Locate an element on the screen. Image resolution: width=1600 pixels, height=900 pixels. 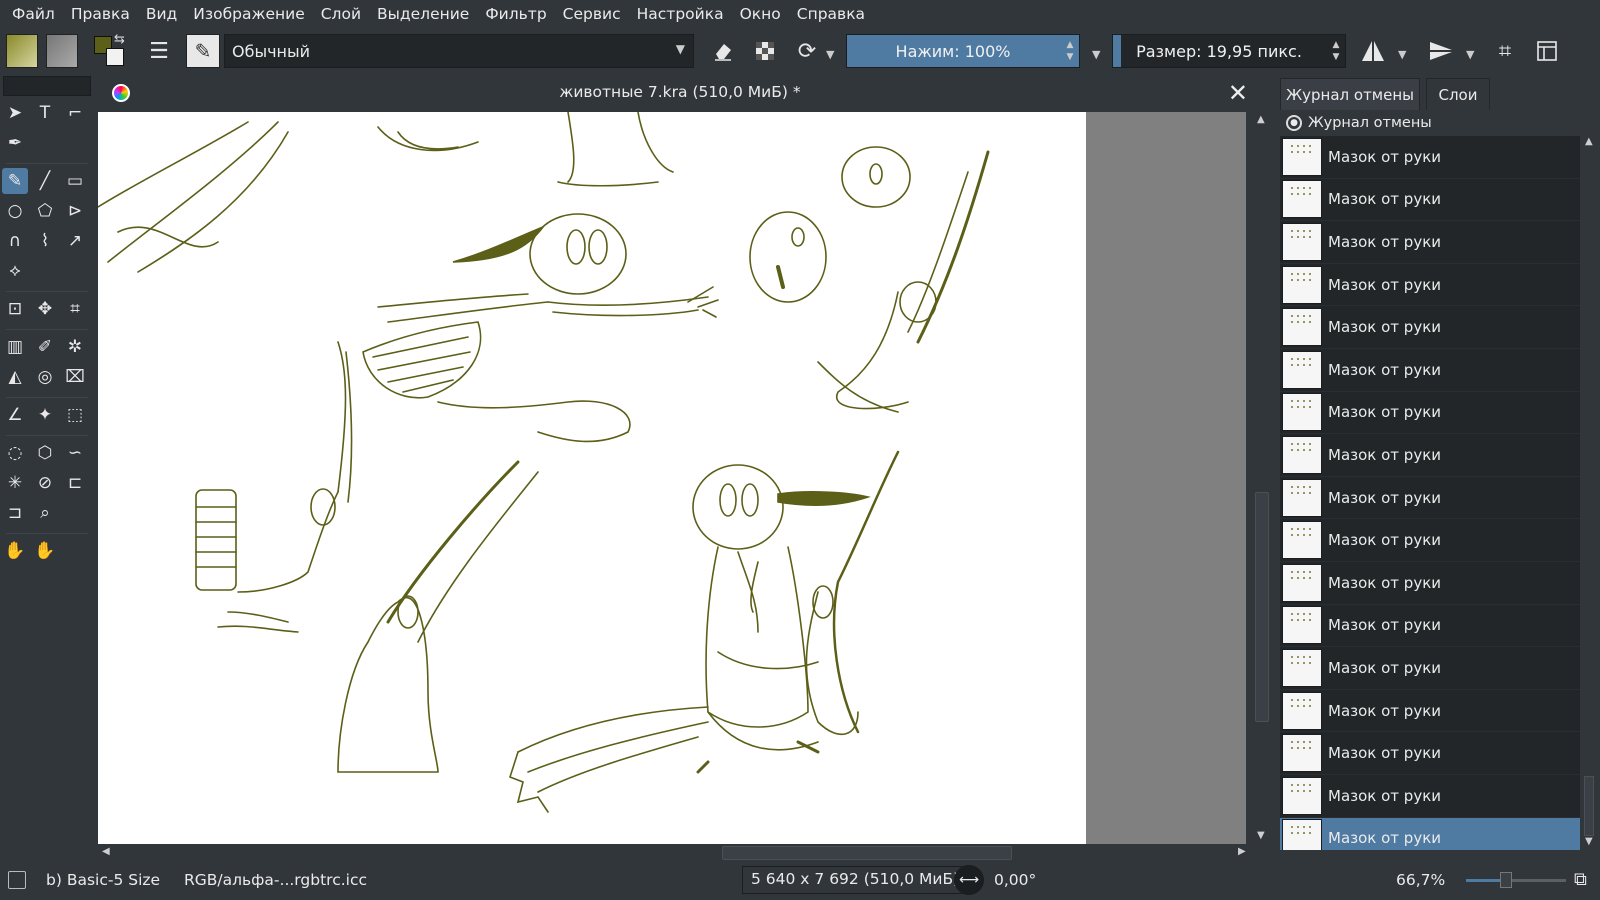
eraser-icon is located at coordinates (723, 51).